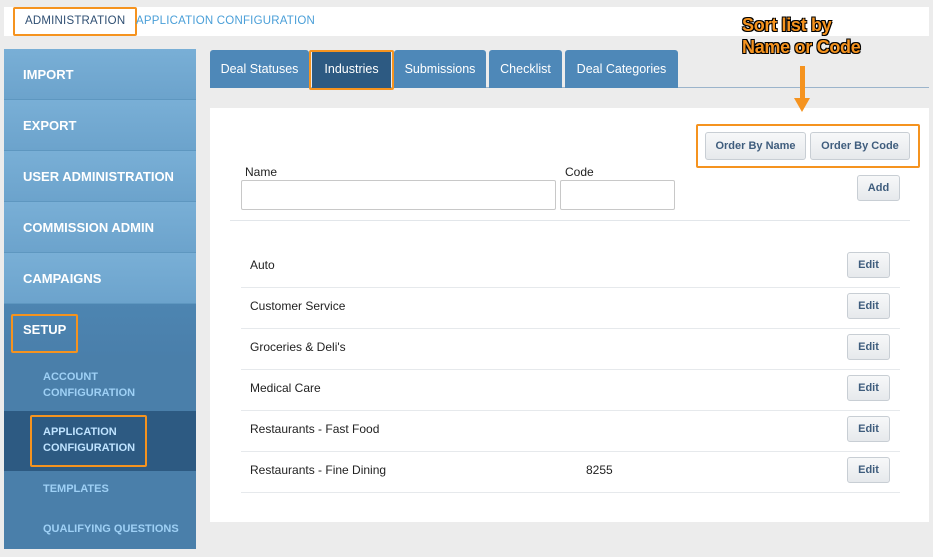 The height and width of the screenshot is (557, 933). Describe the element at coordinates (801, 36) in the screenshot. I see `sort-annotation: Sort list by Name or Code` at that location.